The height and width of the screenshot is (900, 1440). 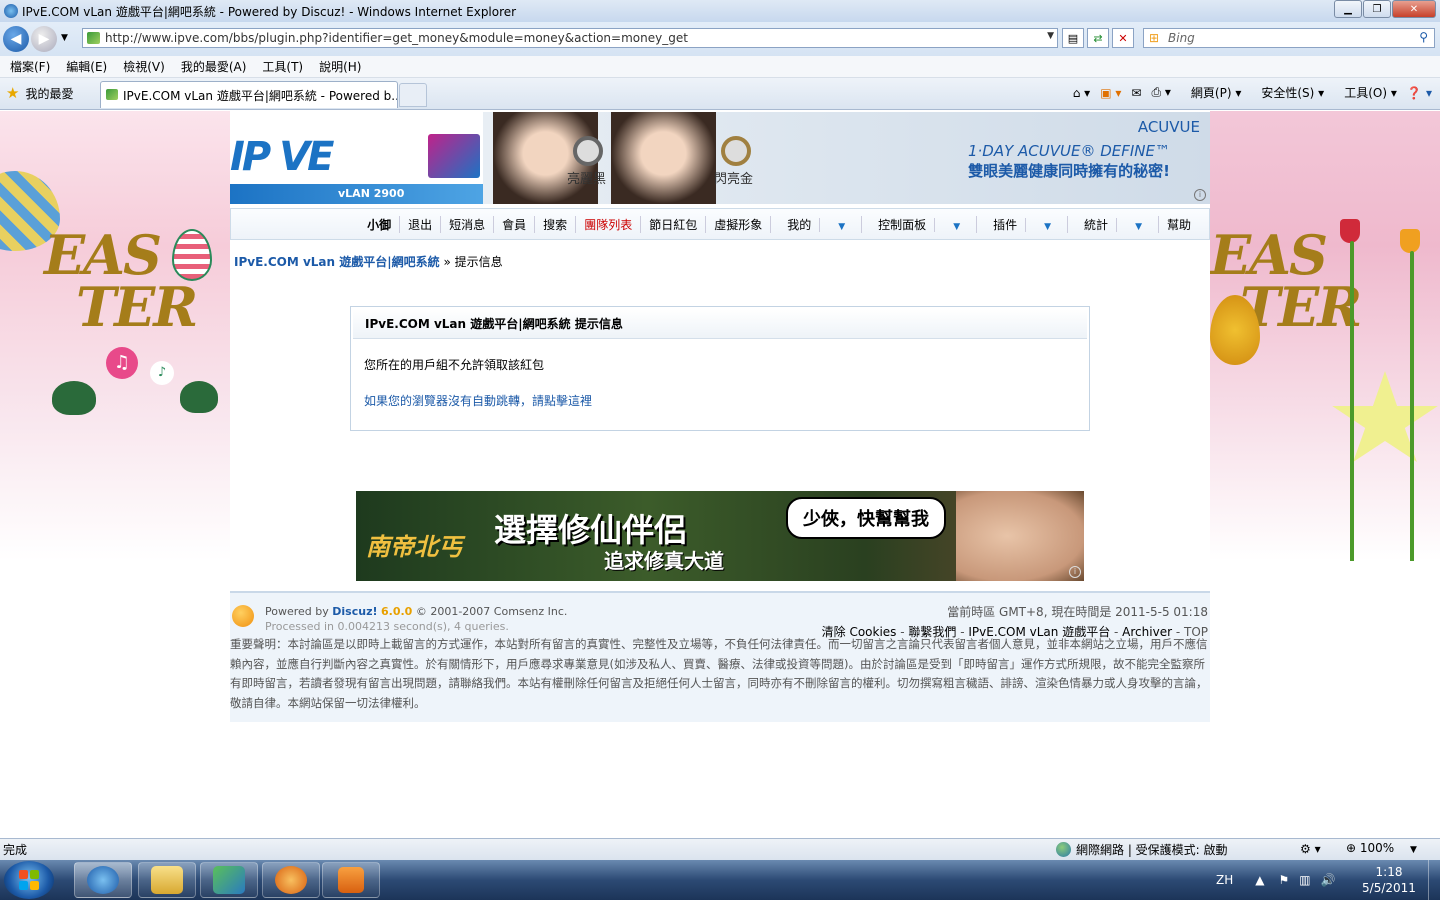 I want to click on menu-view: 檢視(V), so click(x=144, y=66).